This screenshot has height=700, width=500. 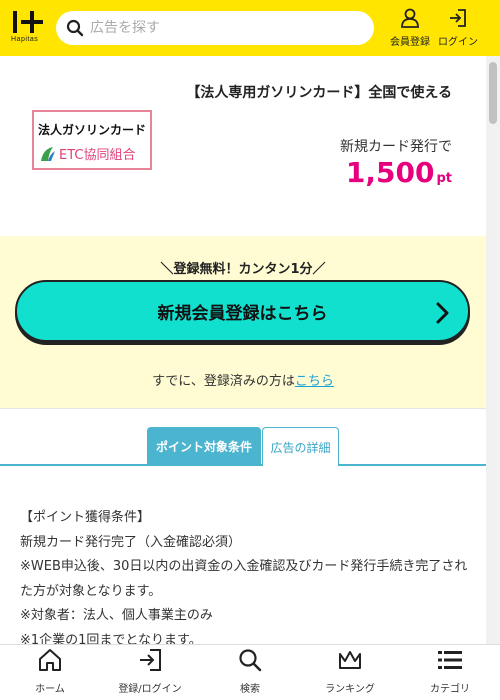 I want to click on condition-line: ※対象者：法人、個人事業主のみ, so click(x=116, y=615).